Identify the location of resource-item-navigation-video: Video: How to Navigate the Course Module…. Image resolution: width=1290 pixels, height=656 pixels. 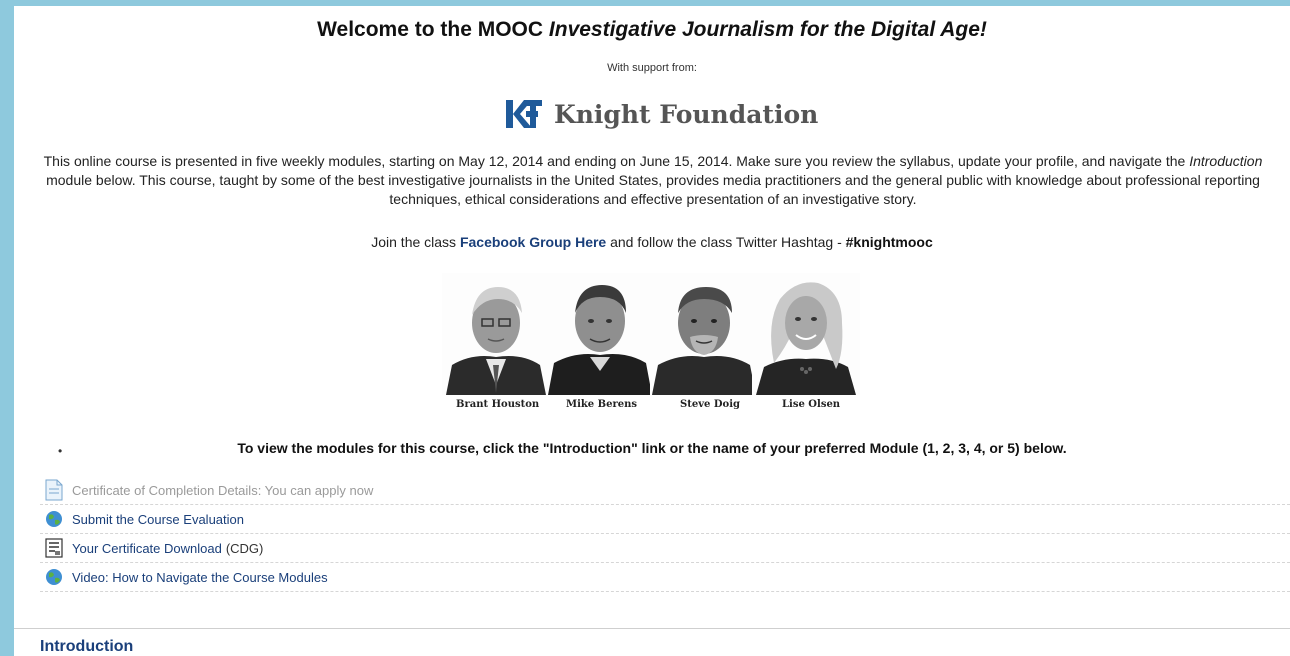
(665, 577).